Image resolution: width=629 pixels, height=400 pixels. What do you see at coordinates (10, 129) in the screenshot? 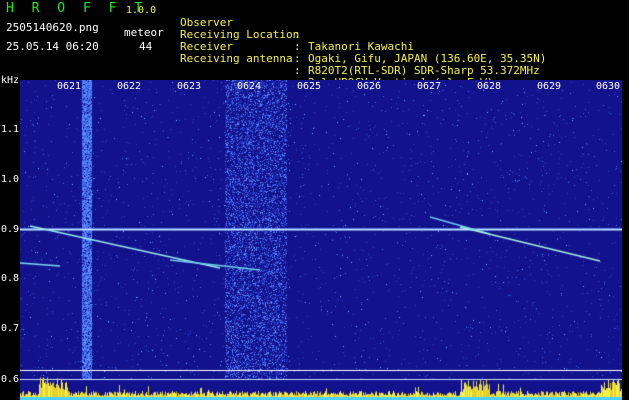
I see `freq-label: 1.1` at bounding box center [10, 129].